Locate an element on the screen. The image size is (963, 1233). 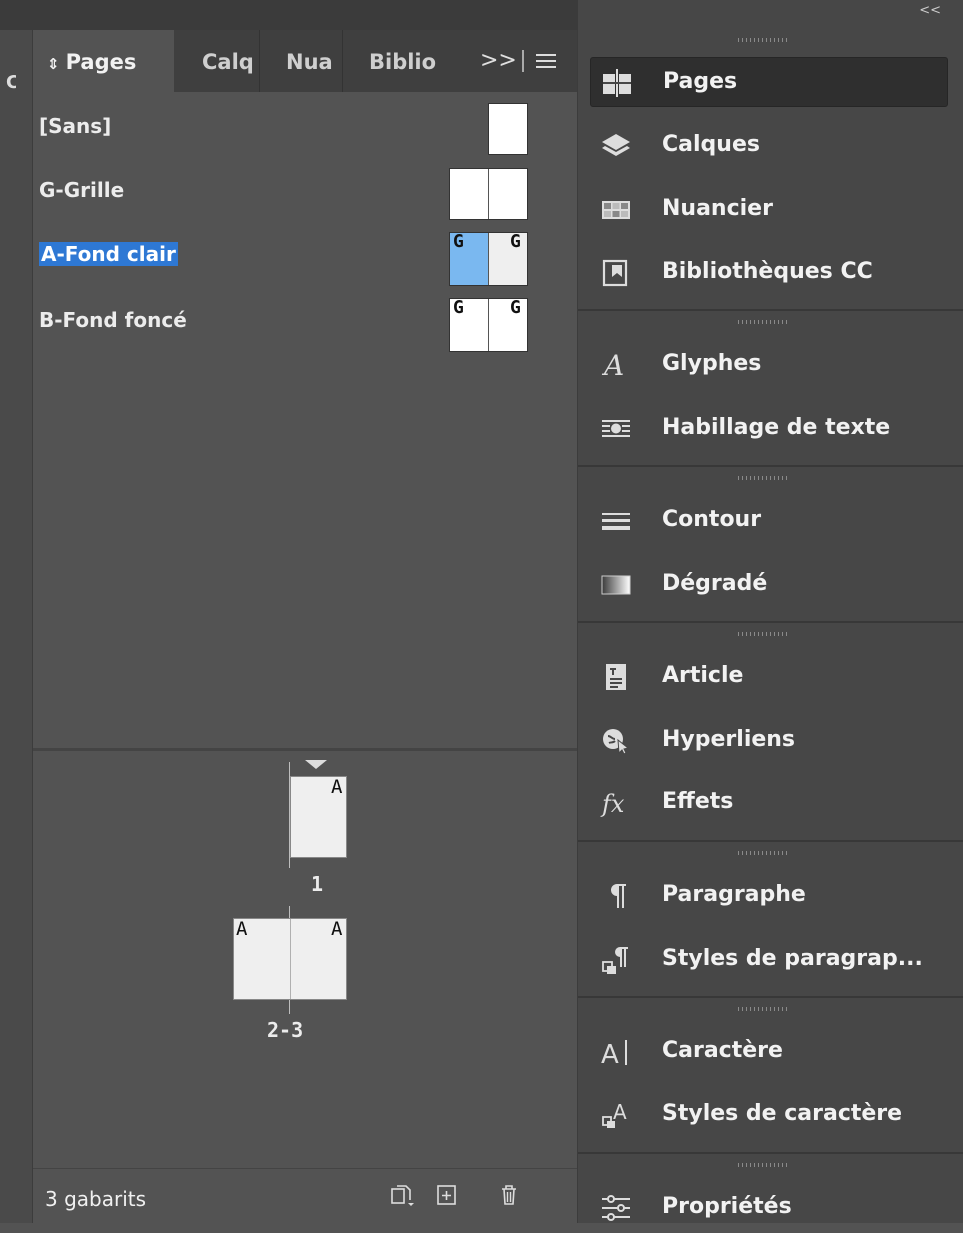
dock-label: Calques is located at coordinates (711, 144).